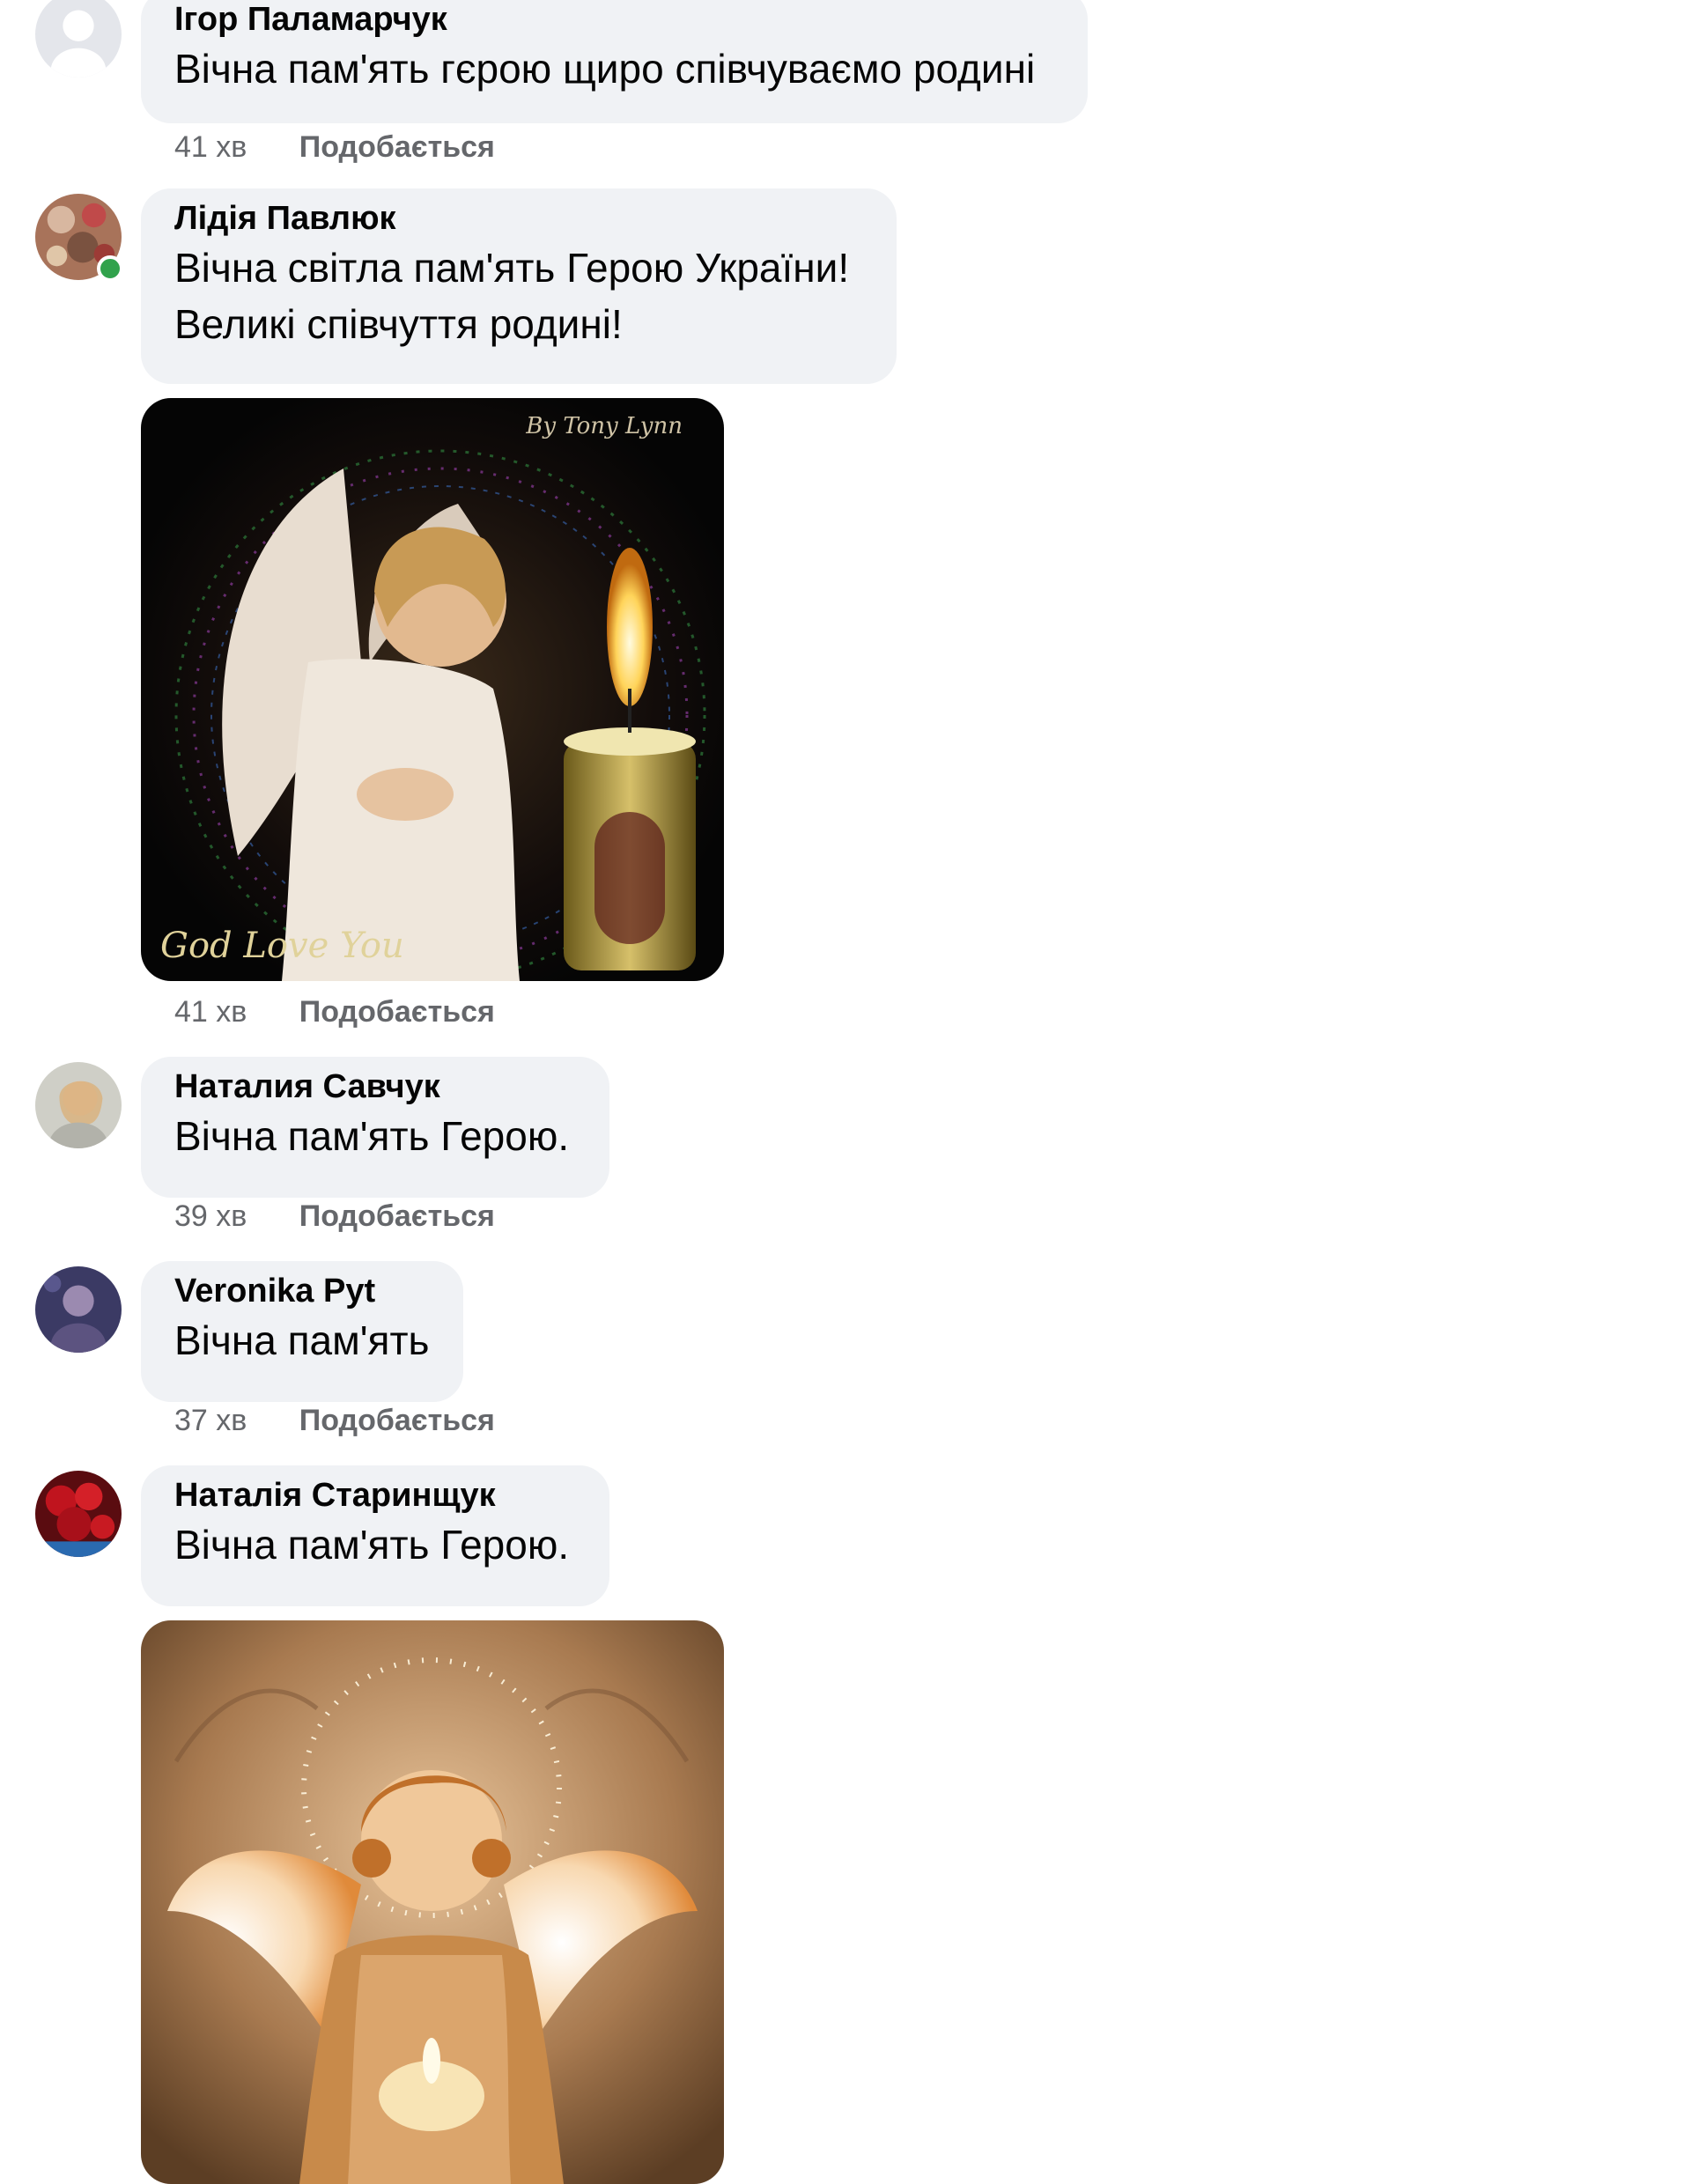 The height and width of the screenshot is (2184, 1691). I want to click on online-status-icon, so click(110, 268).